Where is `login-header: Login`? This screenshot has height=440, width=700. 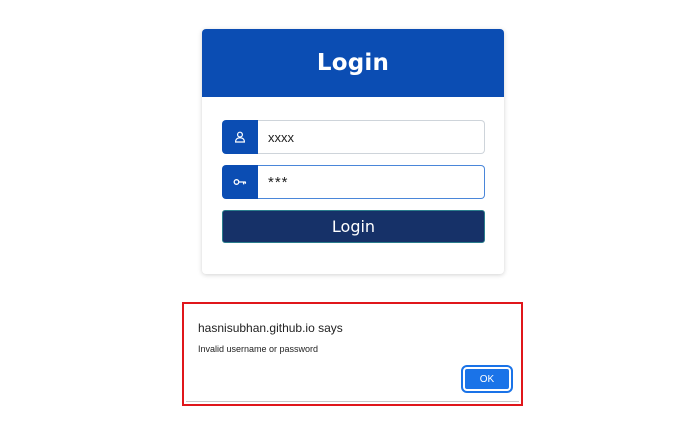 login-header: Login is located at coordinates (353, 63).